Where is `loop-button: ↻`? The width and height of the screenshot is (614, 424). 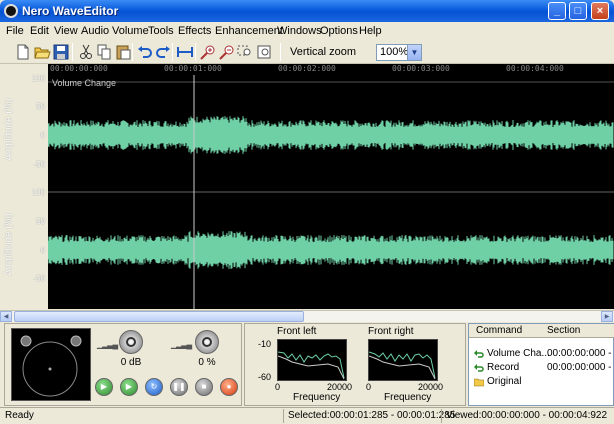 loop-button: ↻ is located at coordinates (154, 387).